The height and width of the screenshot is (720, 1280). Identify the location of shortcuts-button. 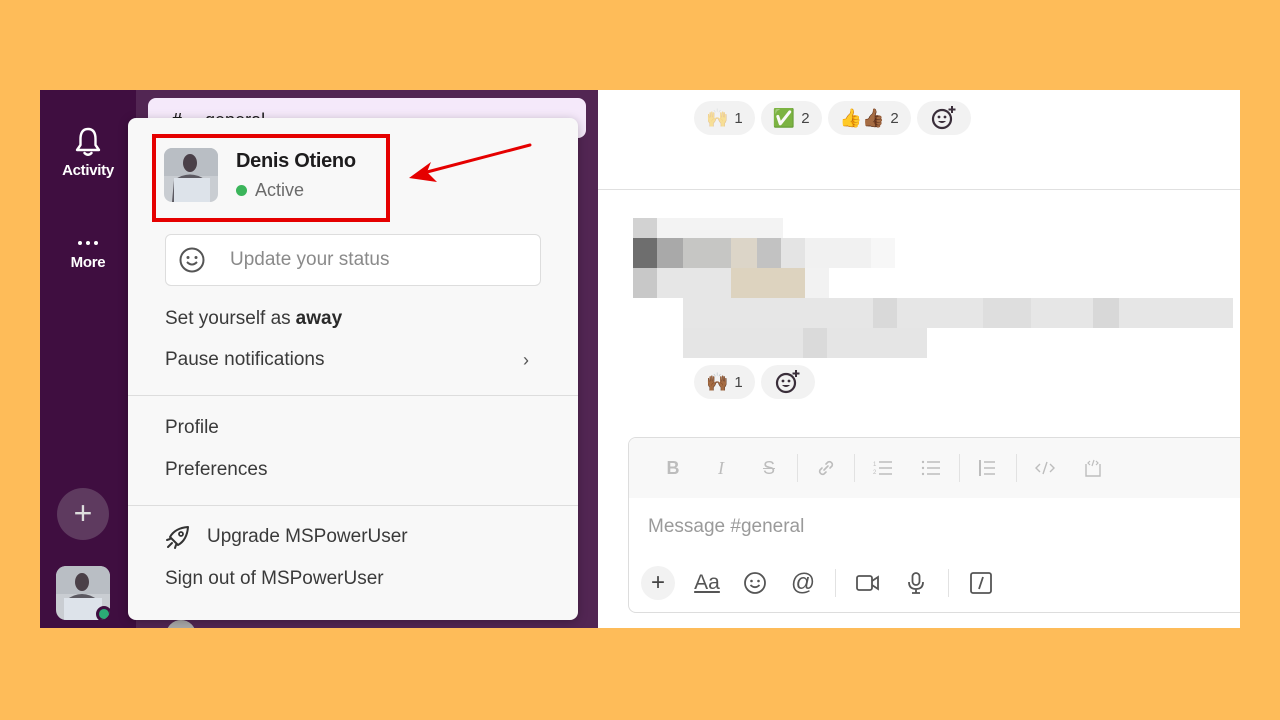
(981, 583).